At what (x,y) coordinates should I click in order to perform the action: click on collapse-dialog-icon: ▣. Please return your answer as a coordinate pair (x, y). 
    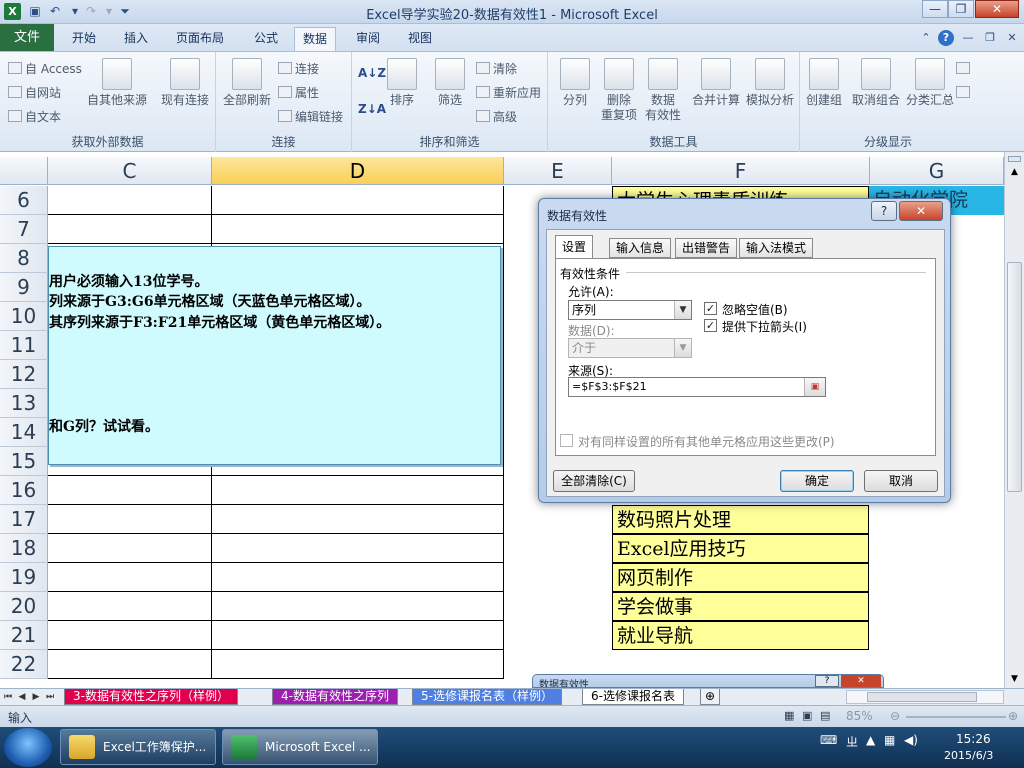
    Looking at the image, I should click on (814, 387).